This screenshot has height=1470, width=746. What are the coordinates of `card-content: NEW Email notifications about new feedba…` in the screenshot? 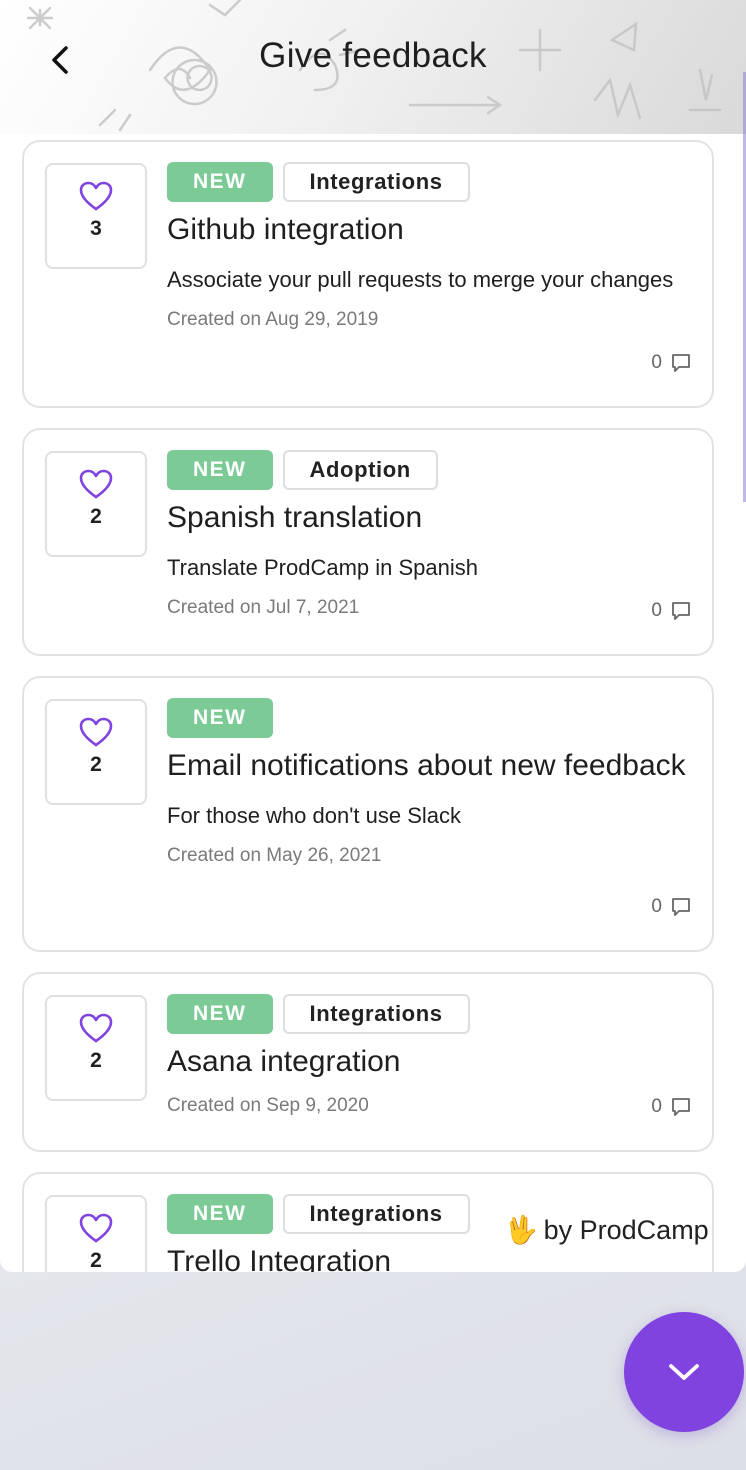 It's located at (428, 784).